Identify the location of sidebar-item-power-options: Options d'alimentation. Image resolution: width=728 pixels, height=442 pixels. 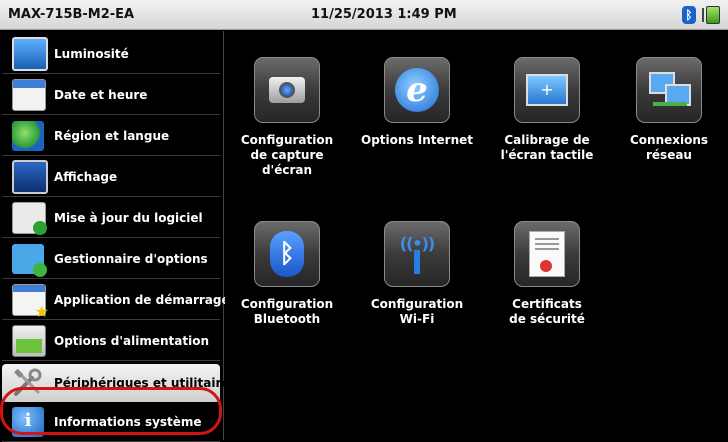
(111, 341).